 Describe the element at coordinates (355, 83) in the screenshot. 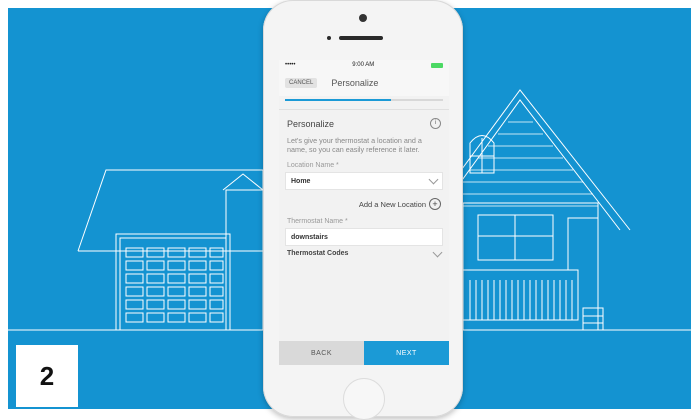

I see `nav-title: Personalize` at that location.